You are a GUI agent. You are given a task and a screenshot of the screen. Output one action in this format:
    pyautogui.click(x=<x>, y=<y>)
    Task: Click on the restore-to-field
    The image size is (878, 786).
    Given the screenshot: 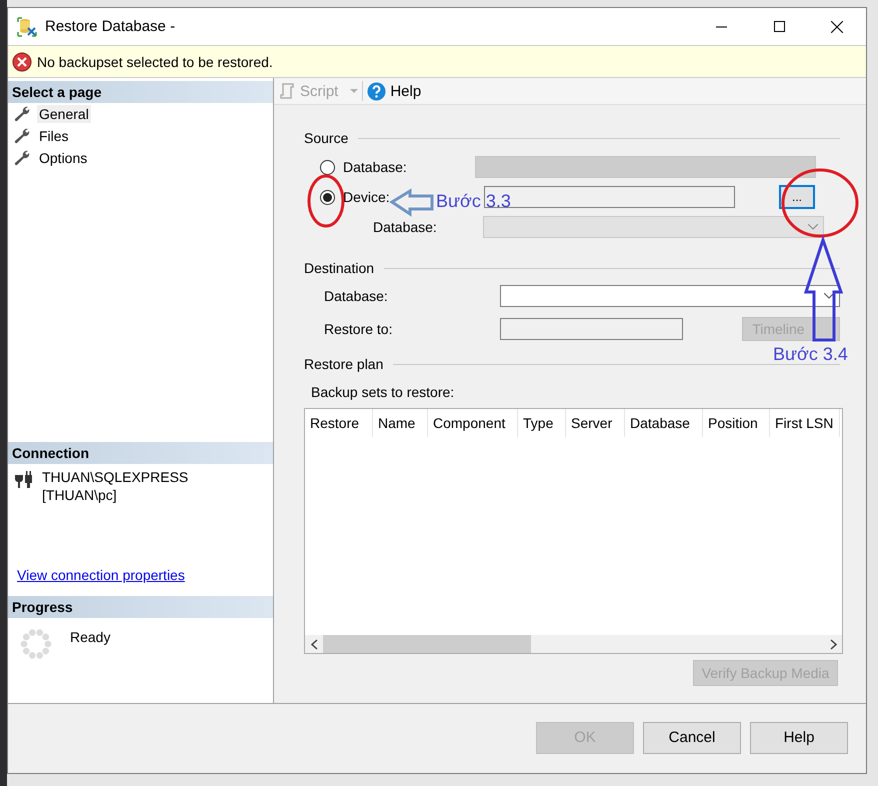 What is the action you would take?
    pyautogui.click(x=592, y=329)
    